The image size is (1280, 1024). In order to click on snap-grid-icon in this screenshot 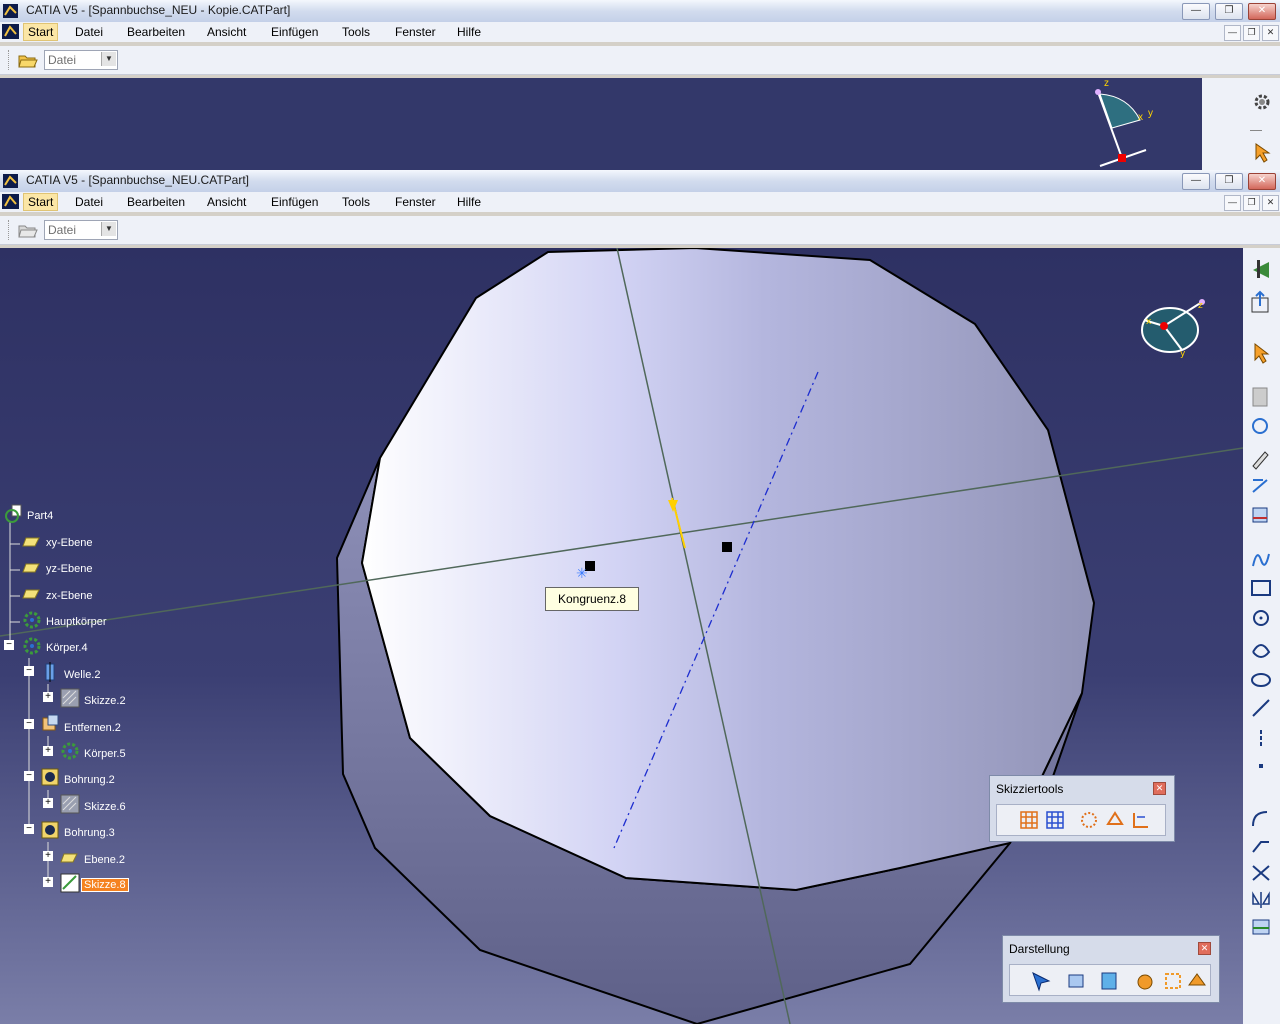, I will do `click(1055, 820)`.